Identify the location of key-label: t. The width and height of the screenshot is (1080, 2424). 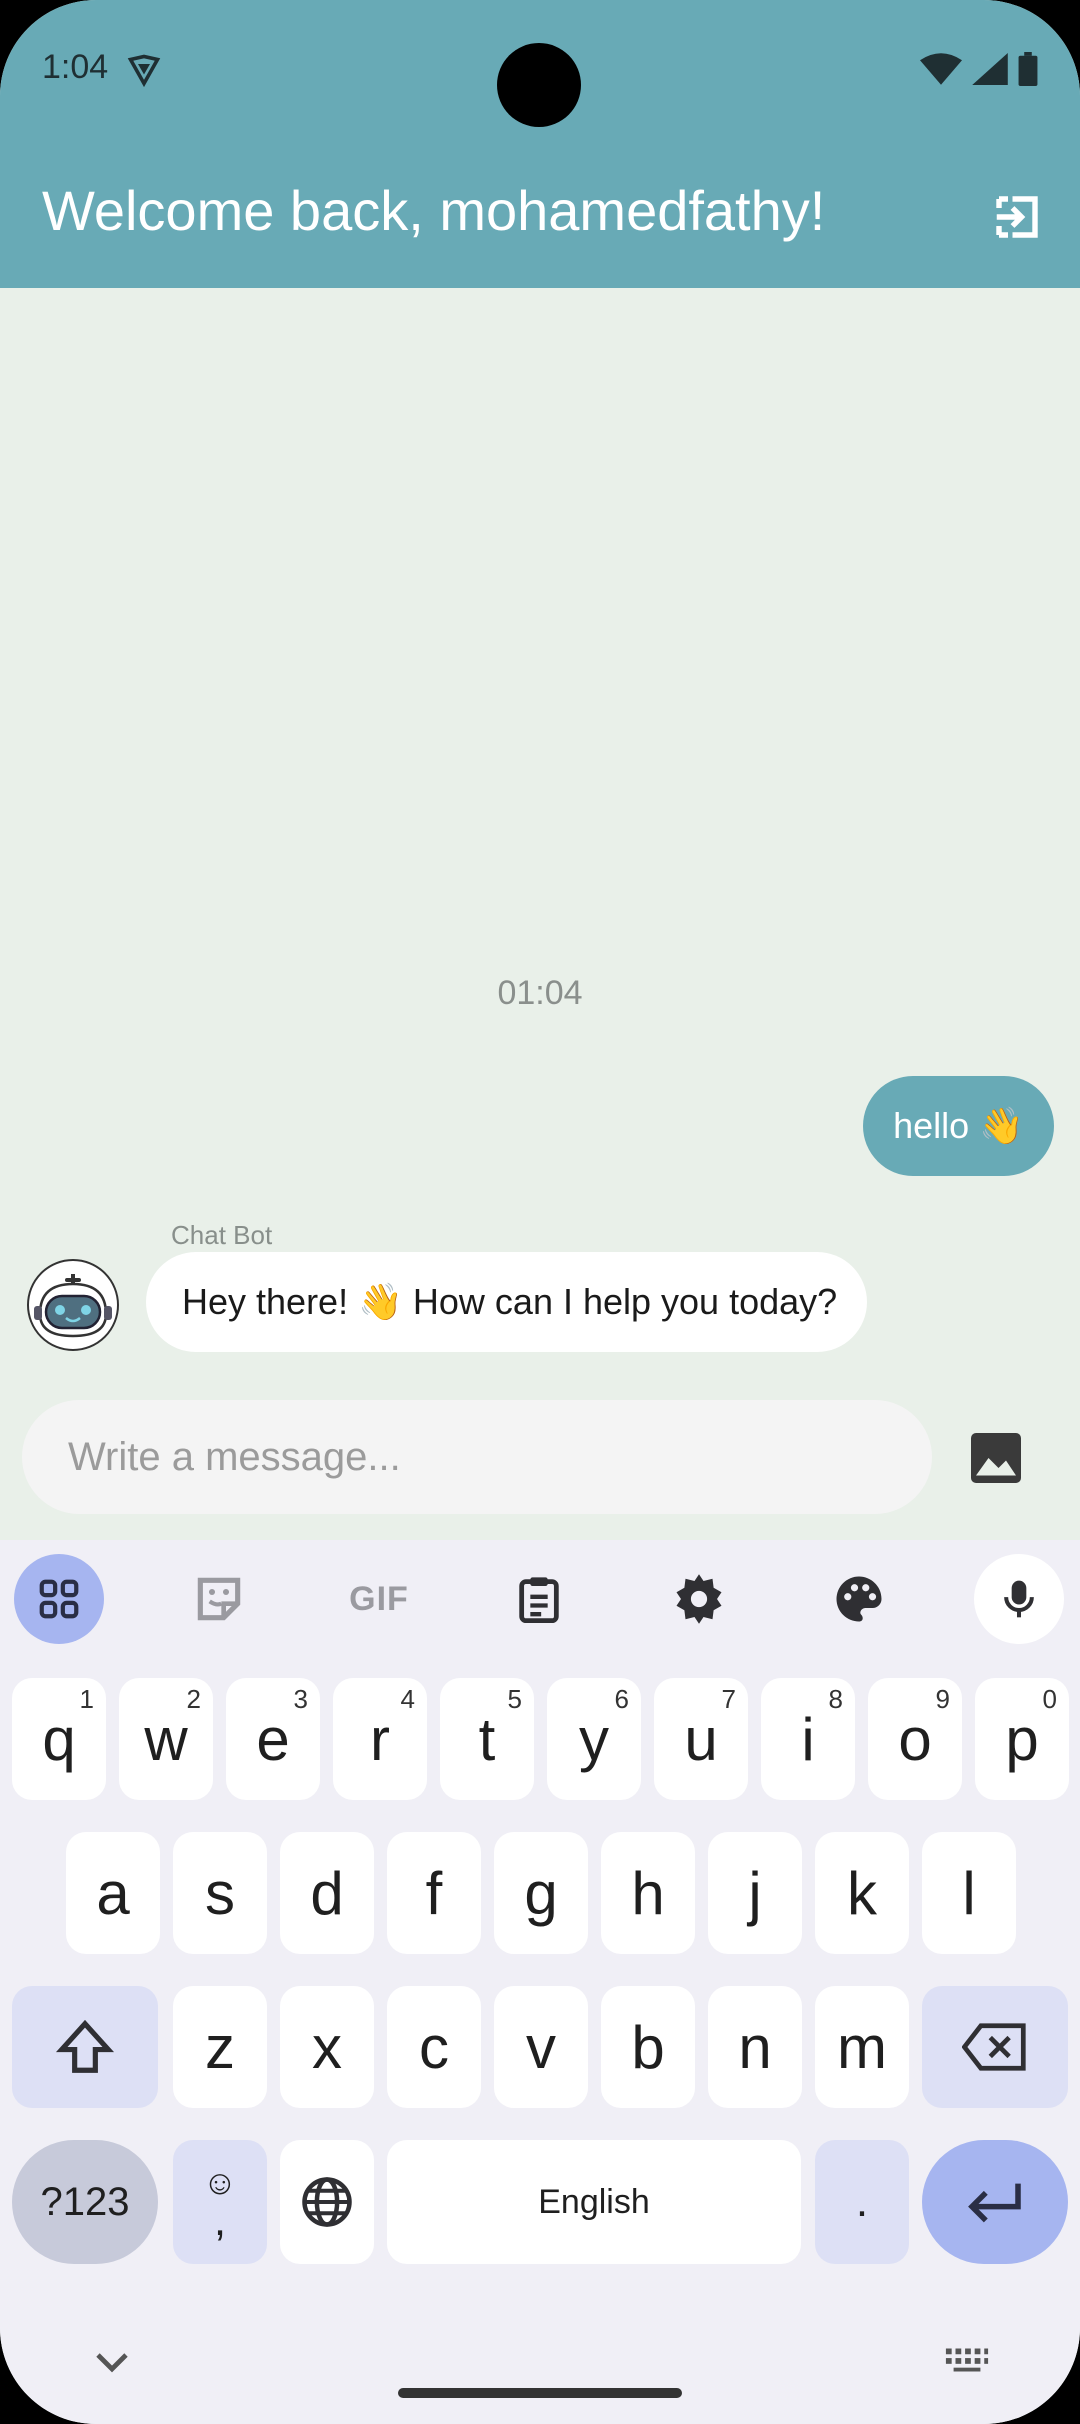
(487, 1739).